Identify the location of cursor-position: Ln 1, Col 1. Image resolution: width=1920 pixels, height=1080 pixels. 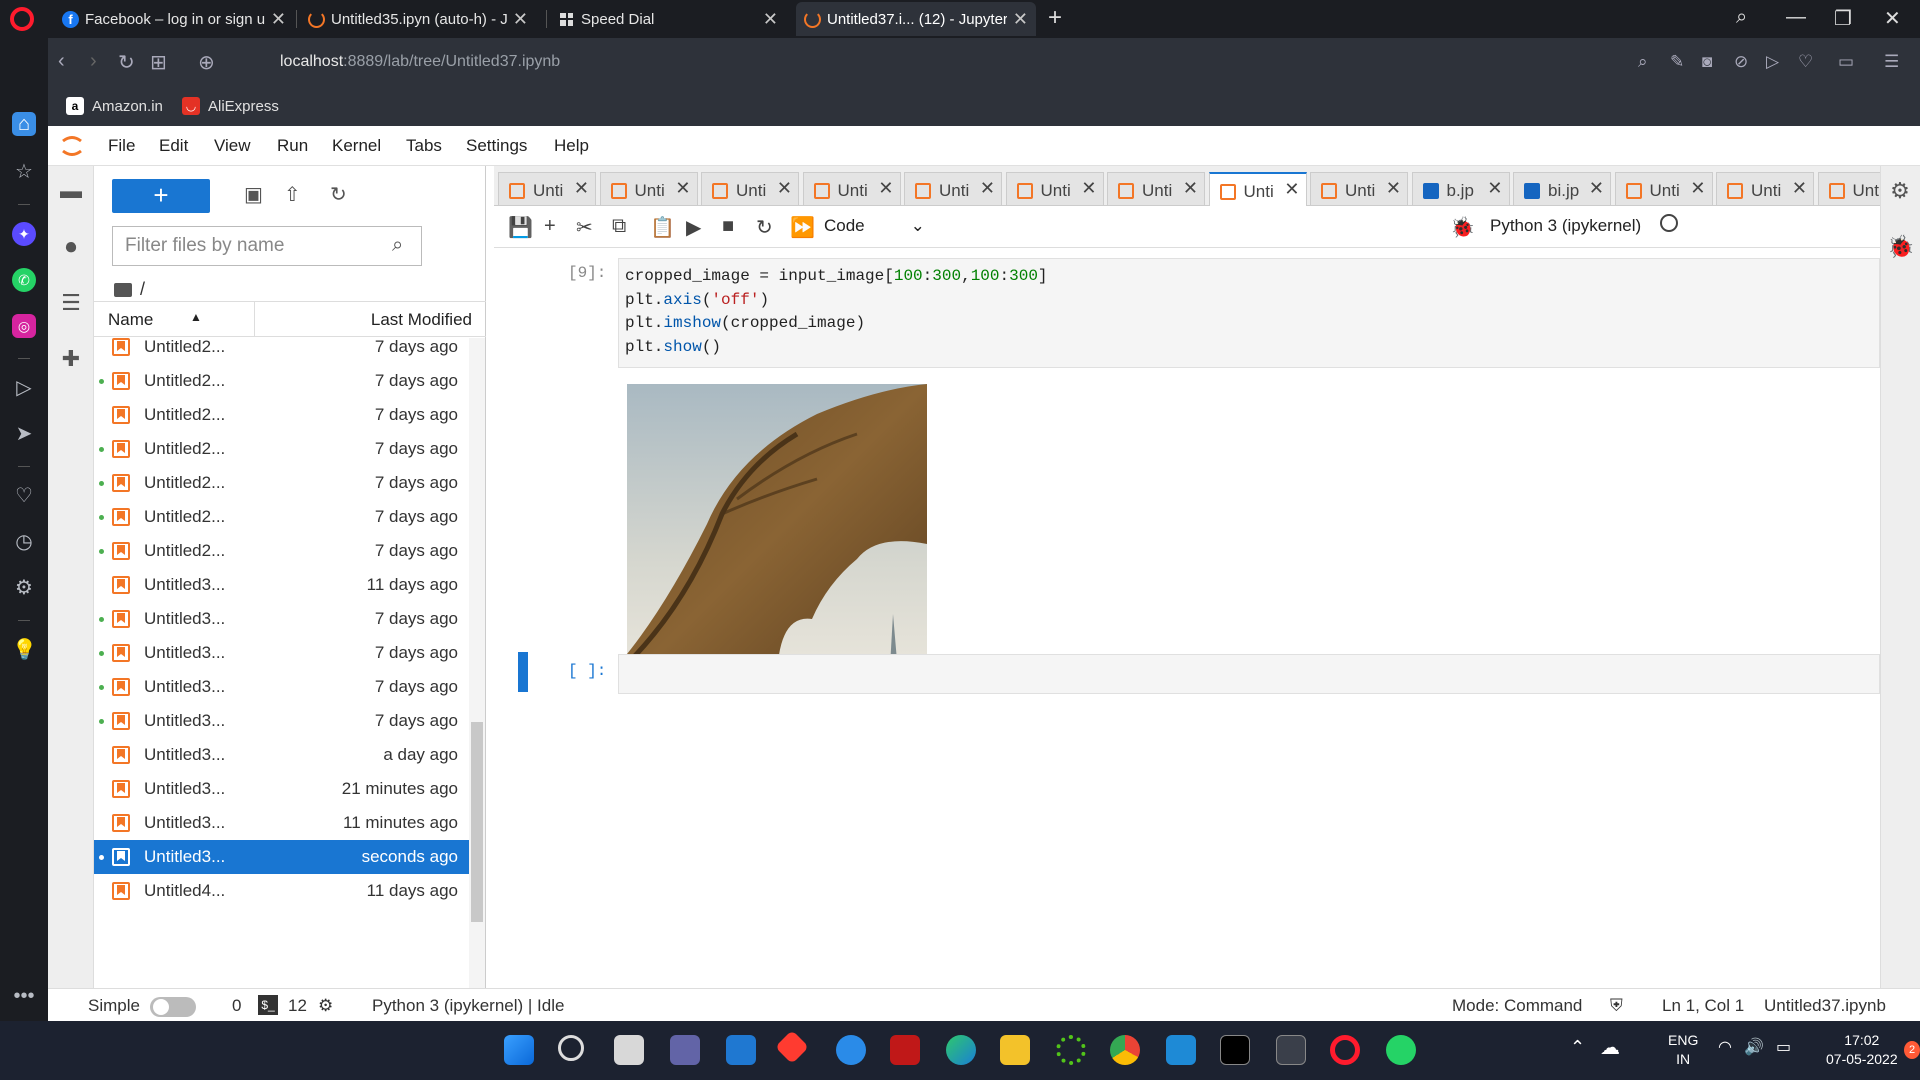
(1703, 1006).